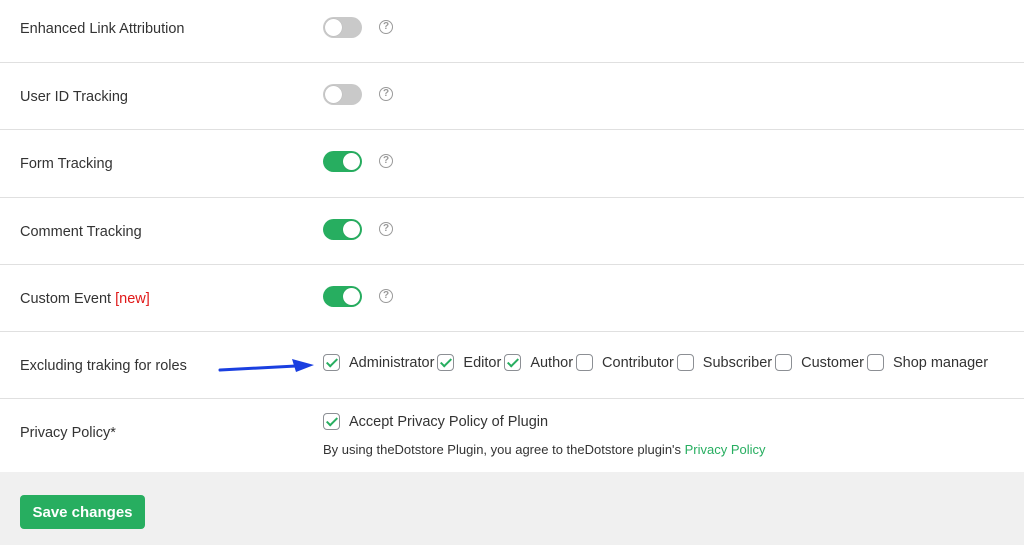 The height and width of the screenshot is (545, 1024). What do you see at coordinates (513, 362) in the screenshot?
I see `role-checkbox-author` at bounding box center [513, 362].